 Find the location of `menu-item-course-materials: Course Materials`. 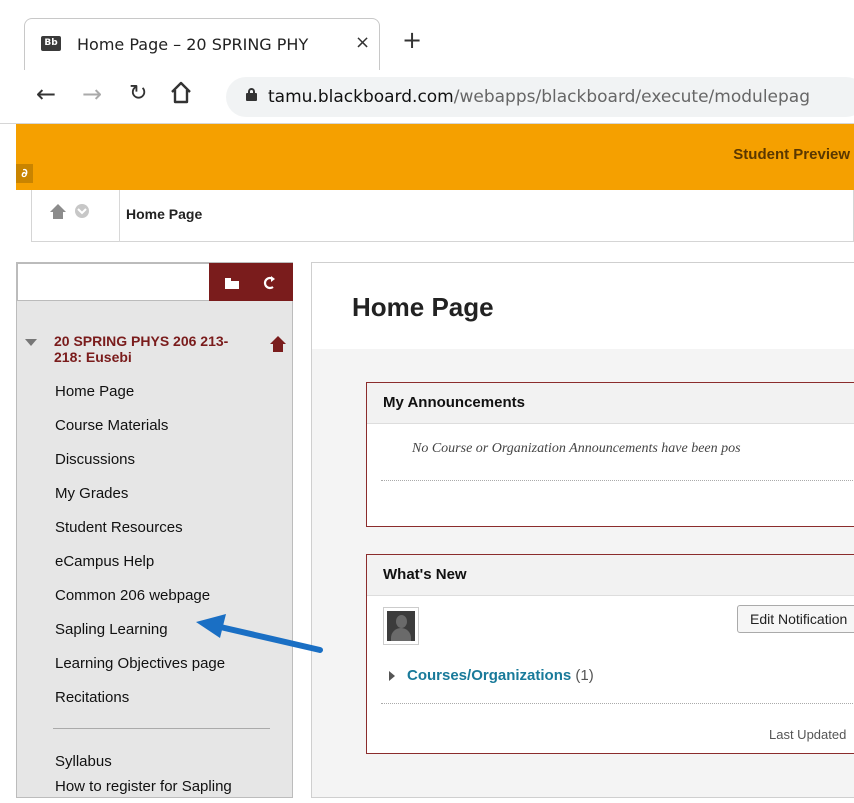

menu-item-course-materials: Course Materials is located at coordinates (140, 434).